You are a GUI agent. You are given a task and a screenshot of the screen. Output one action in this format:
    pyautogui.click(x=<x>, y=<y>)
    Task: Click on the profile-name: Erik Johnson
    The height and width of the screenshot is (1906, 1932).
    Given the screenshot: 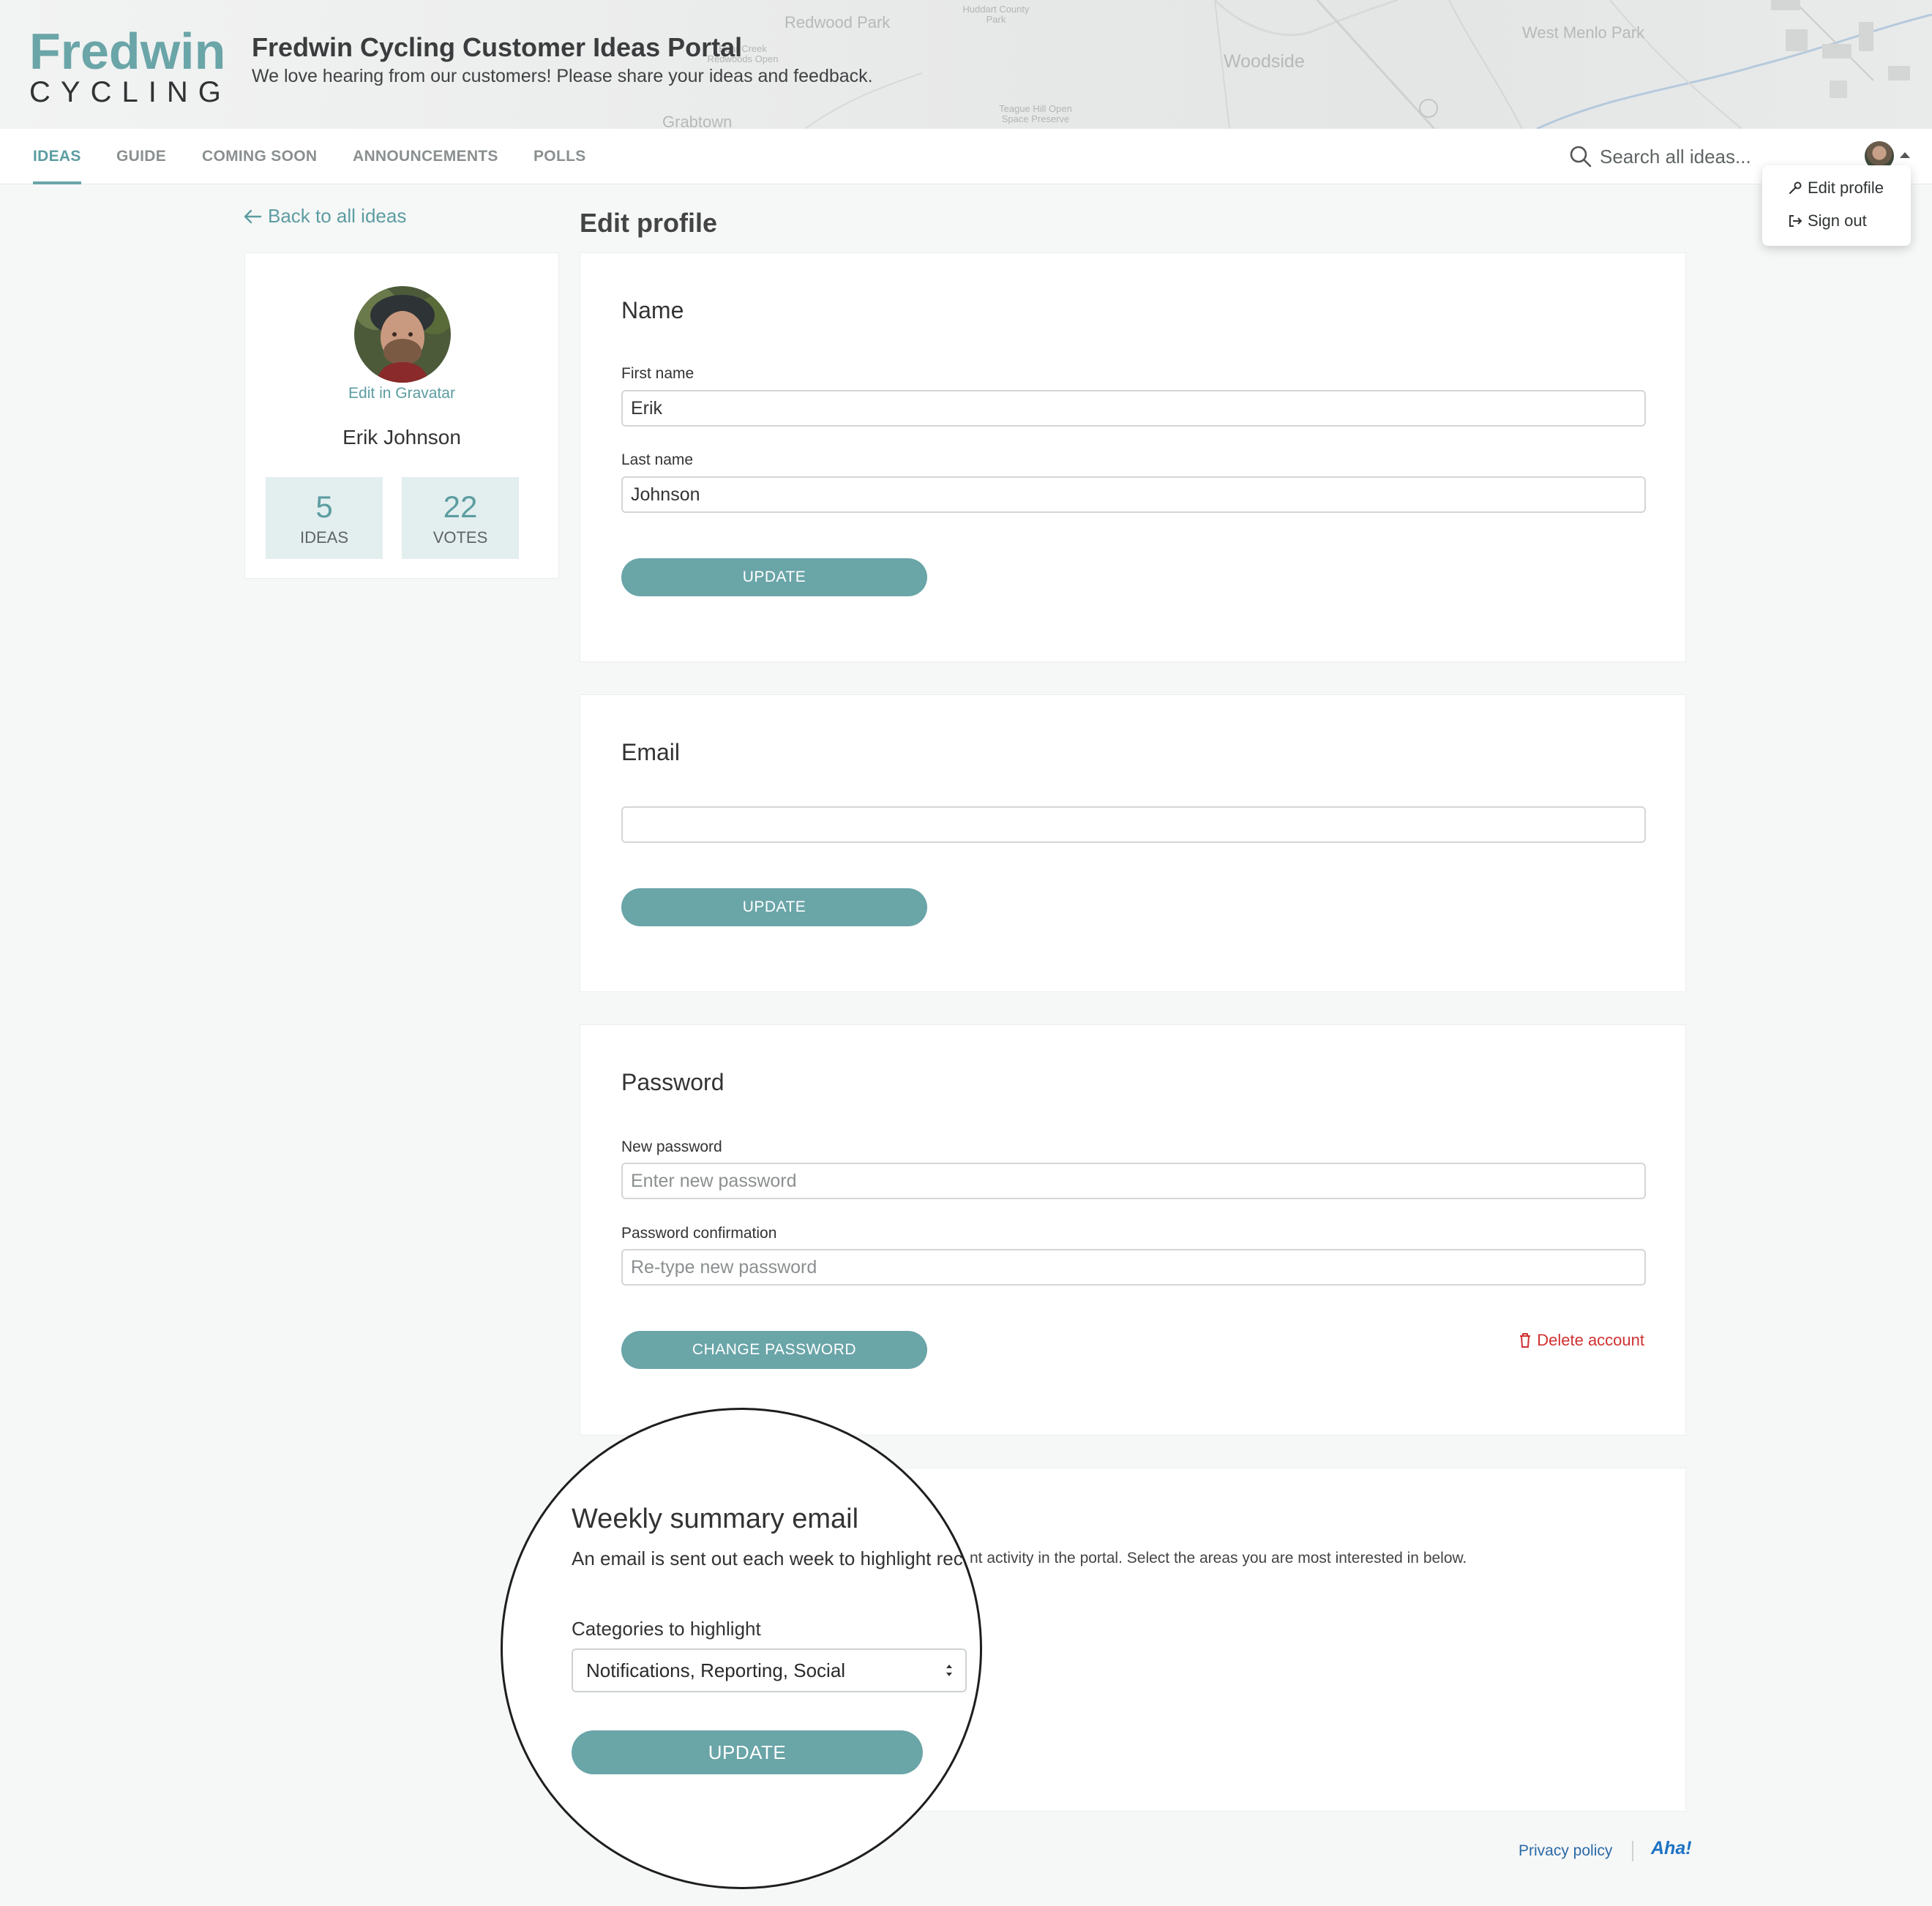 What is the action you would take?
    pyautogui.click(x=401, y=437)
    